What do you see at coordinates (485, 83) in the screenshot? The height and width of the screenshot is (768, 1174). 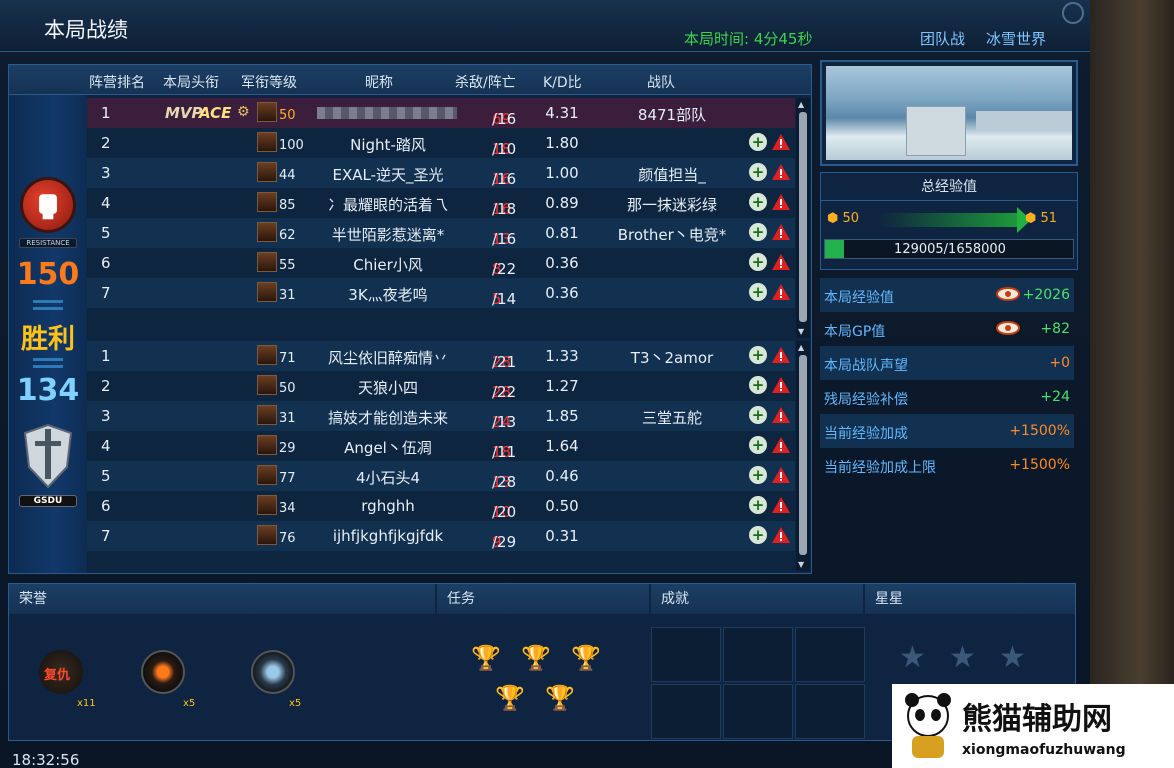 I see `col-kills-deaths: 杀敌/阵亡` at bounding box center [485, 83].